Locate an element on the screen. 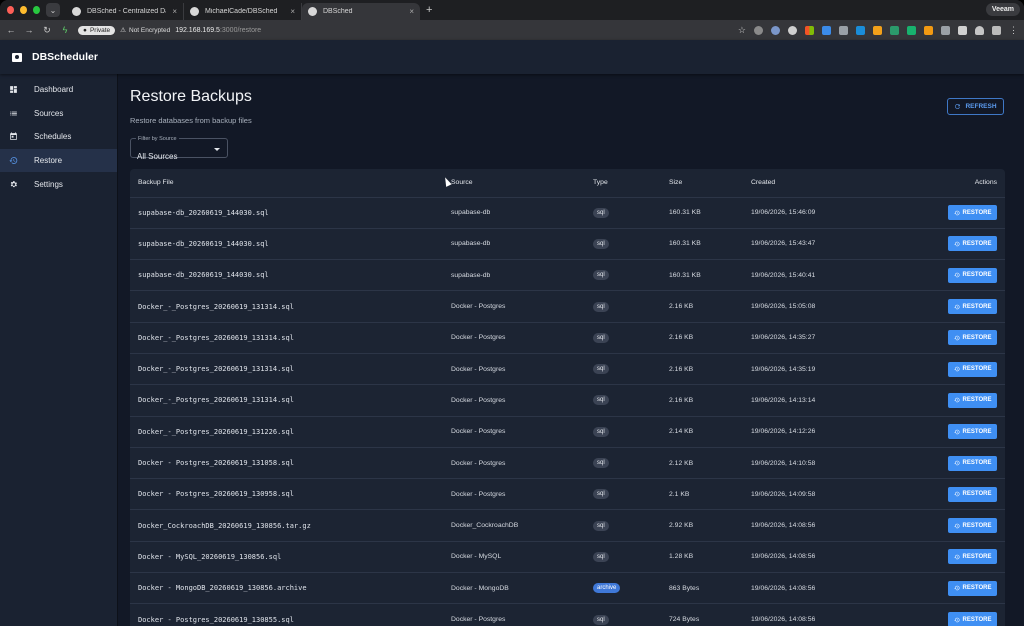 The width and height of the screenshot is (1024, 626). source-filter-select: Filter by Source All Sources is located at coordinates (179, 148).